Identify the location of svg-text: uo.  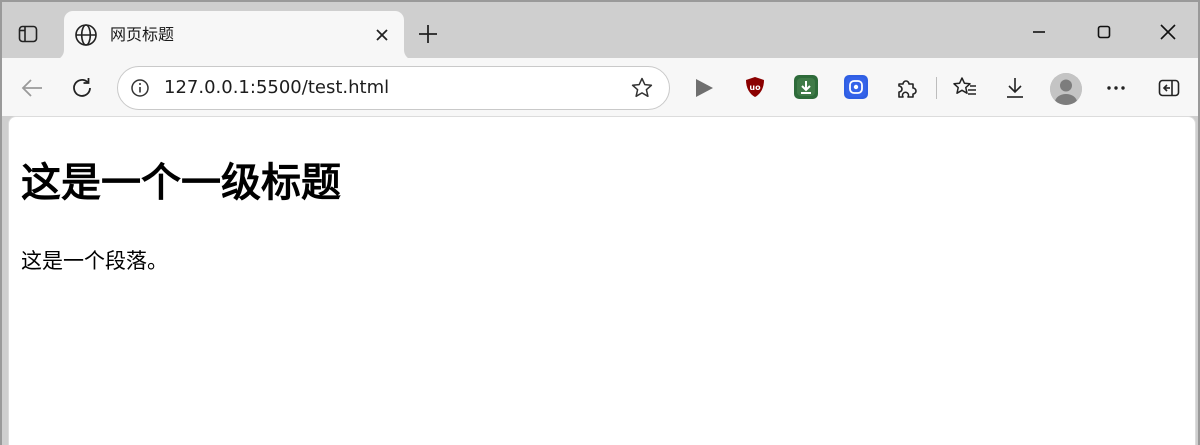
(755, 87).